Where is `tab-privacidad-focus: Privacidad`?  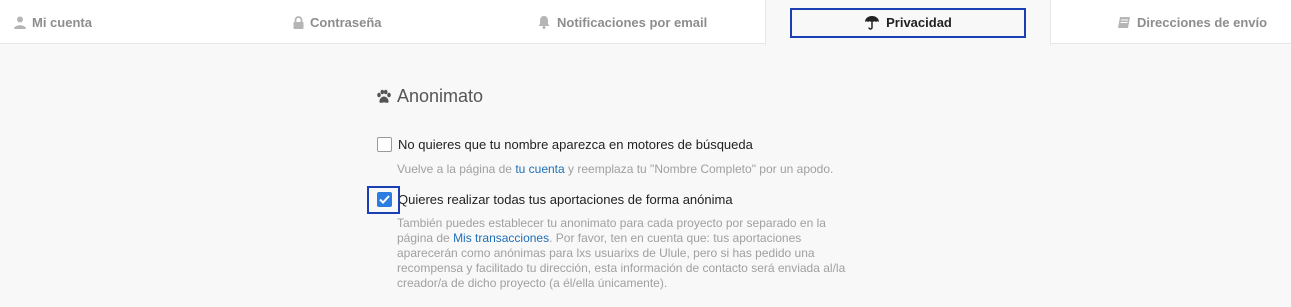
tab-privacidad-focus: Privacidad is located at coordinates (908, 22).